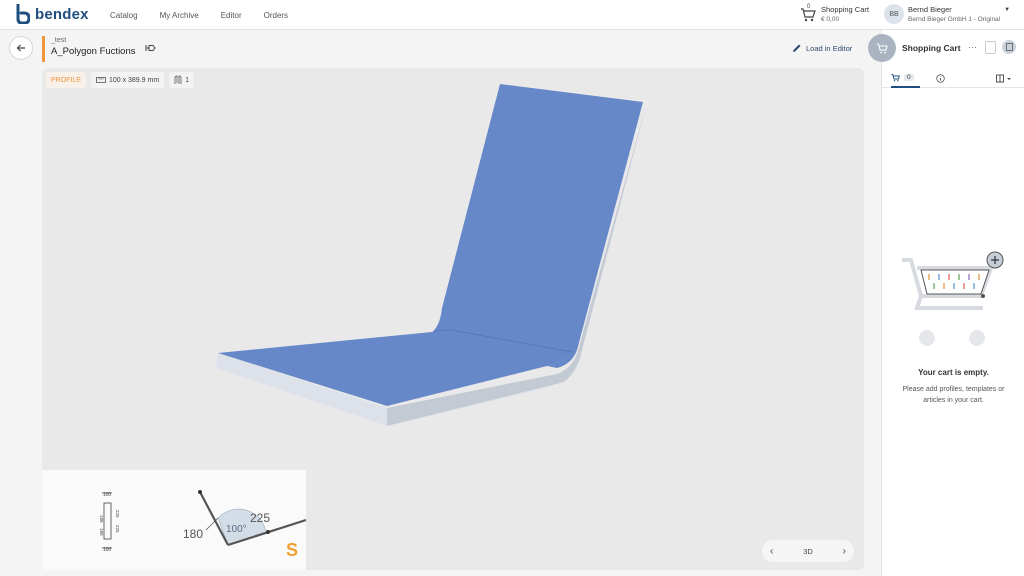 This screenshot has width=1024, height=576. What do you see at coordinates (101, 80) in the screenshot?
I see `ruler-icon` at bounding box center [101, 80].